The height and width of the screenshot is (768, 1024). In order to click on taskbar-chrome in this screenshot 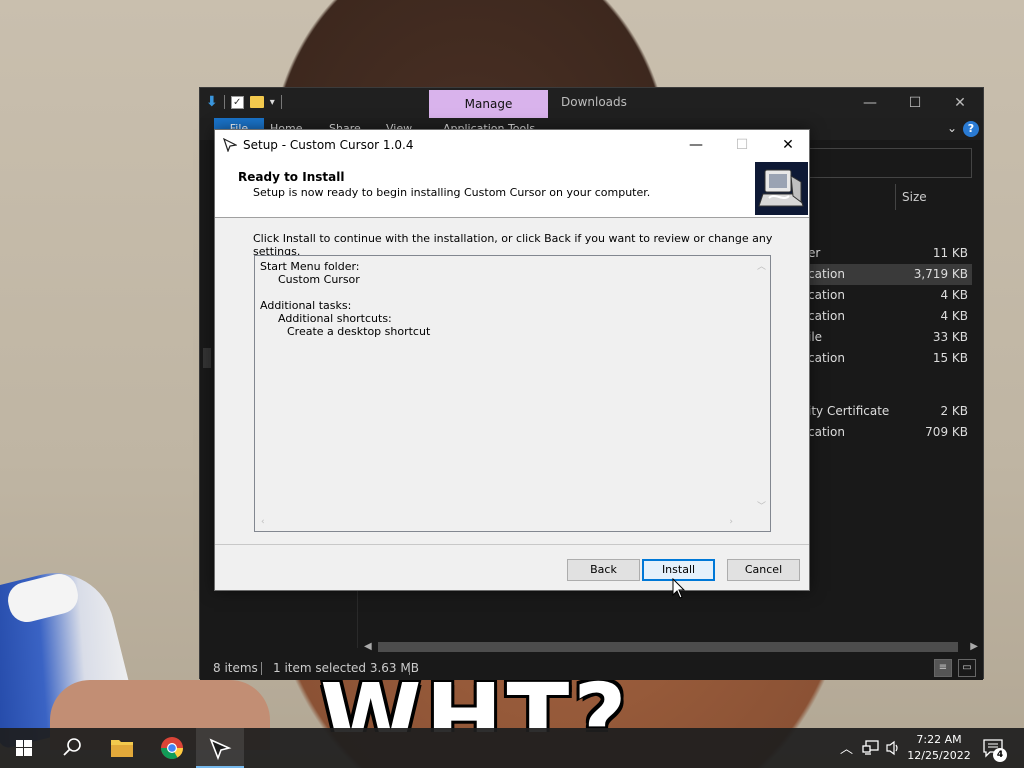, I will do `click(172, 748)`.